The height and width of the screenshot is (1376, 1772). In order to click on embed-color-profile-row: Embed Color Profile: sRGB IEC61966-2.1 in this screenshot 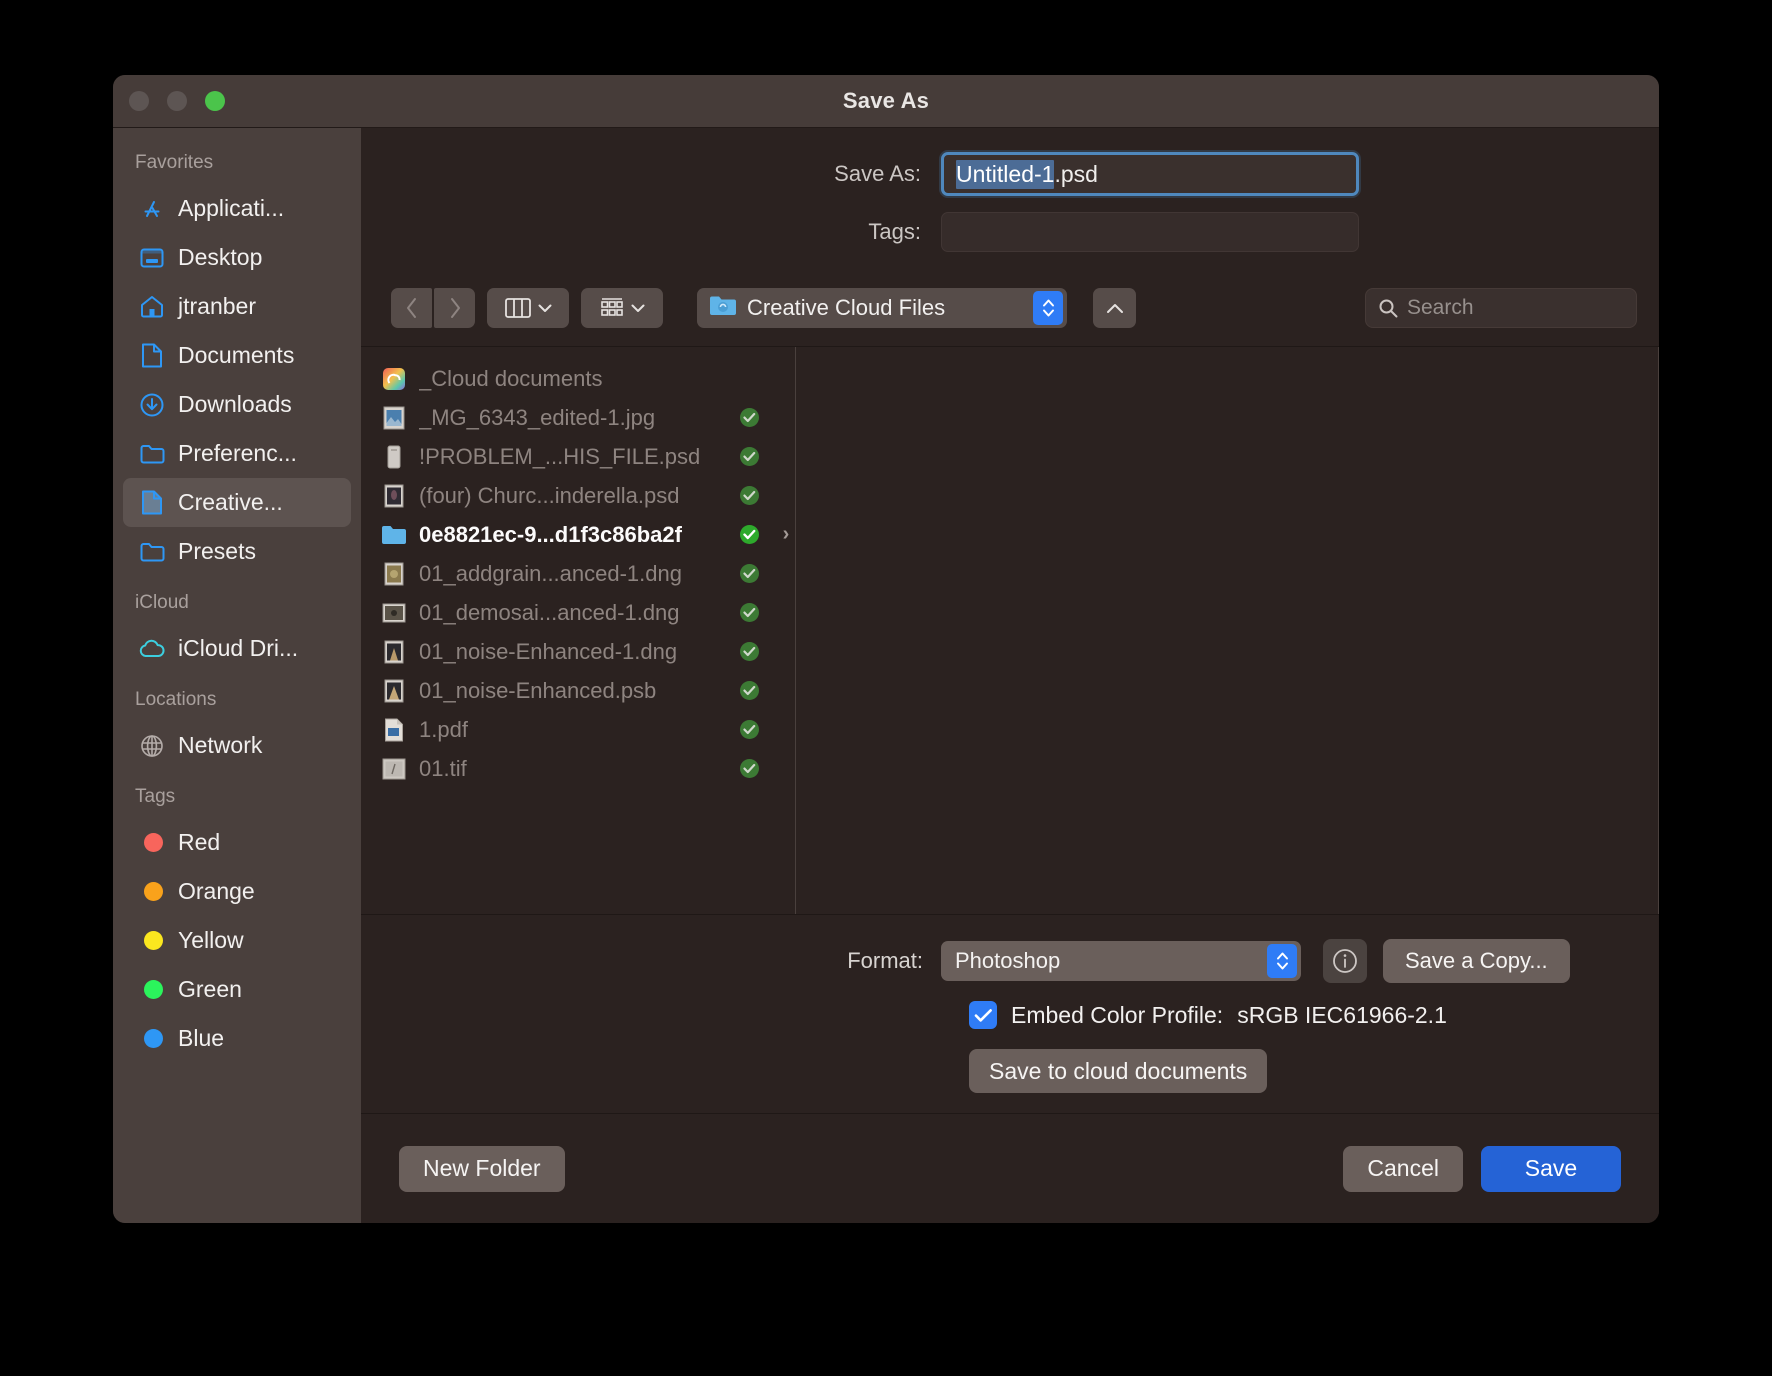, I will do `click(1010, 1015)`.